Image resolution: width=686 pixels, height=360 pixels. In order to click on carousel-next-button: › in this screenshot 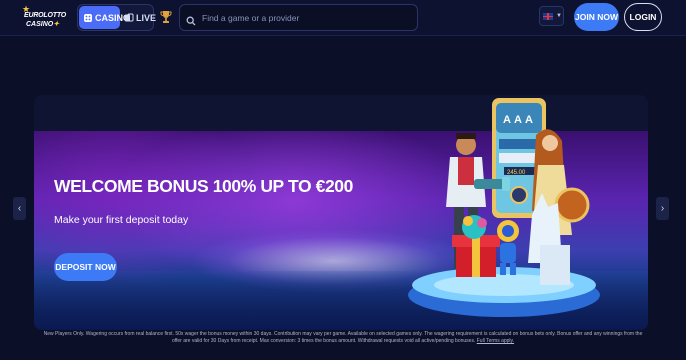, I will do `click(662, 208)`.